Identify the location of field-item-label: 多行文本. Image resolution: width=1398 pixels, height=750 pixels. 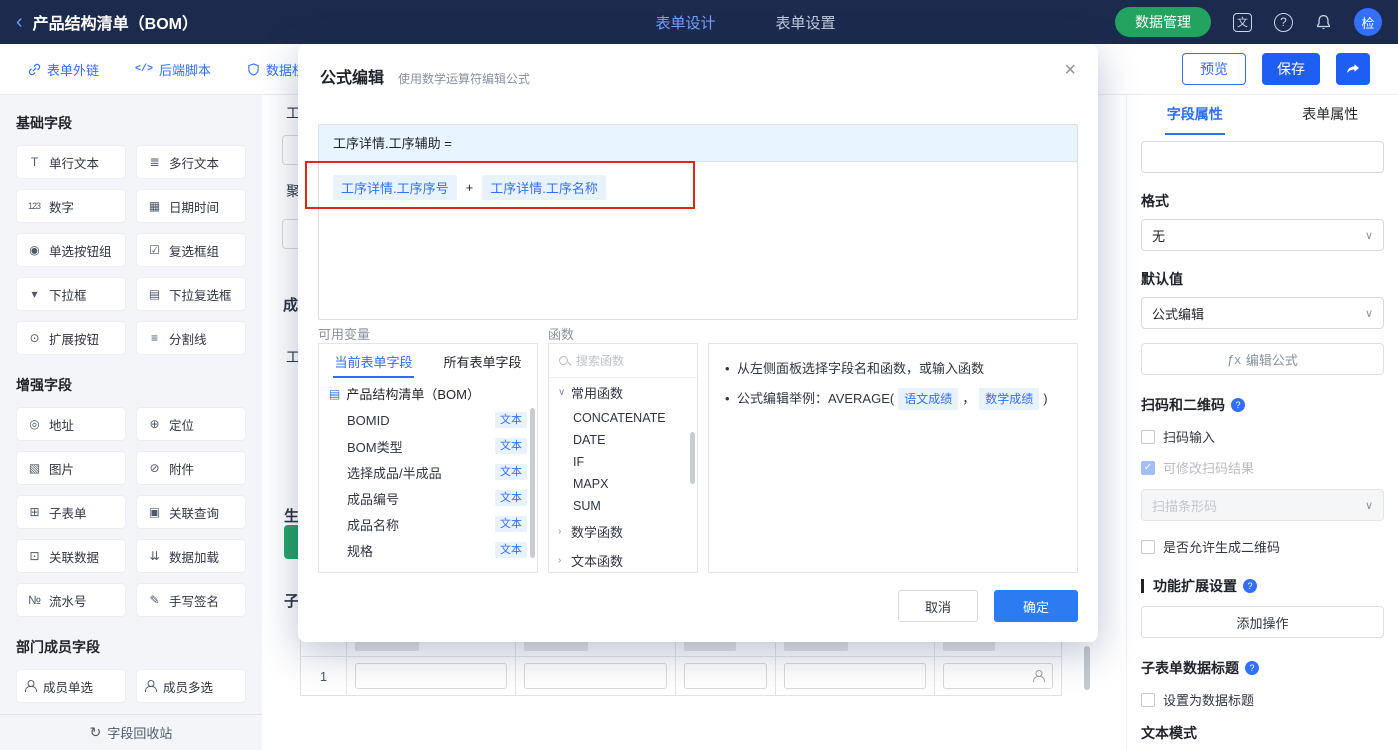
(194, 163).